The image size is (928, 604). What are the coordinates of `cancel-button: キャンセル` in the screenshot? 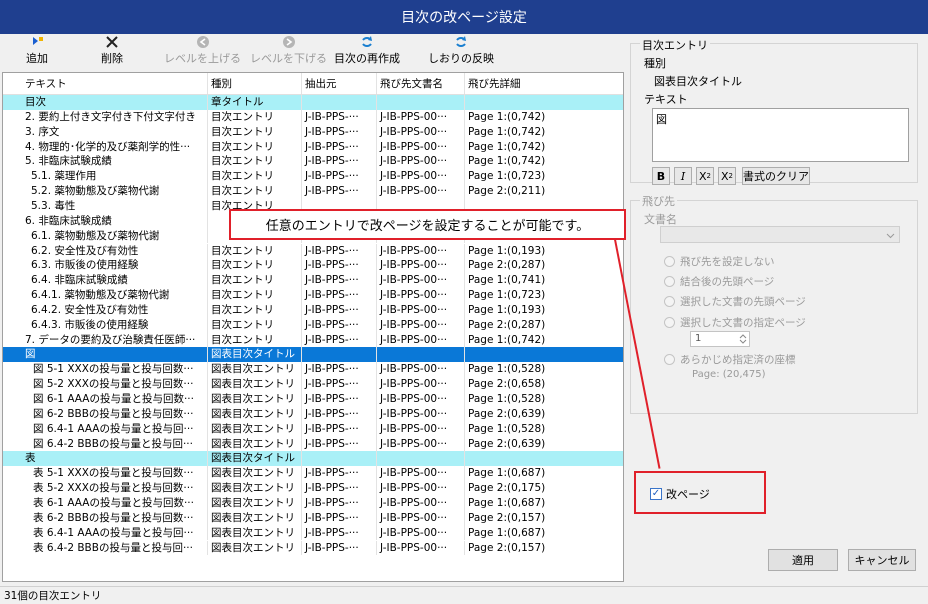 It's located at (882, 560).